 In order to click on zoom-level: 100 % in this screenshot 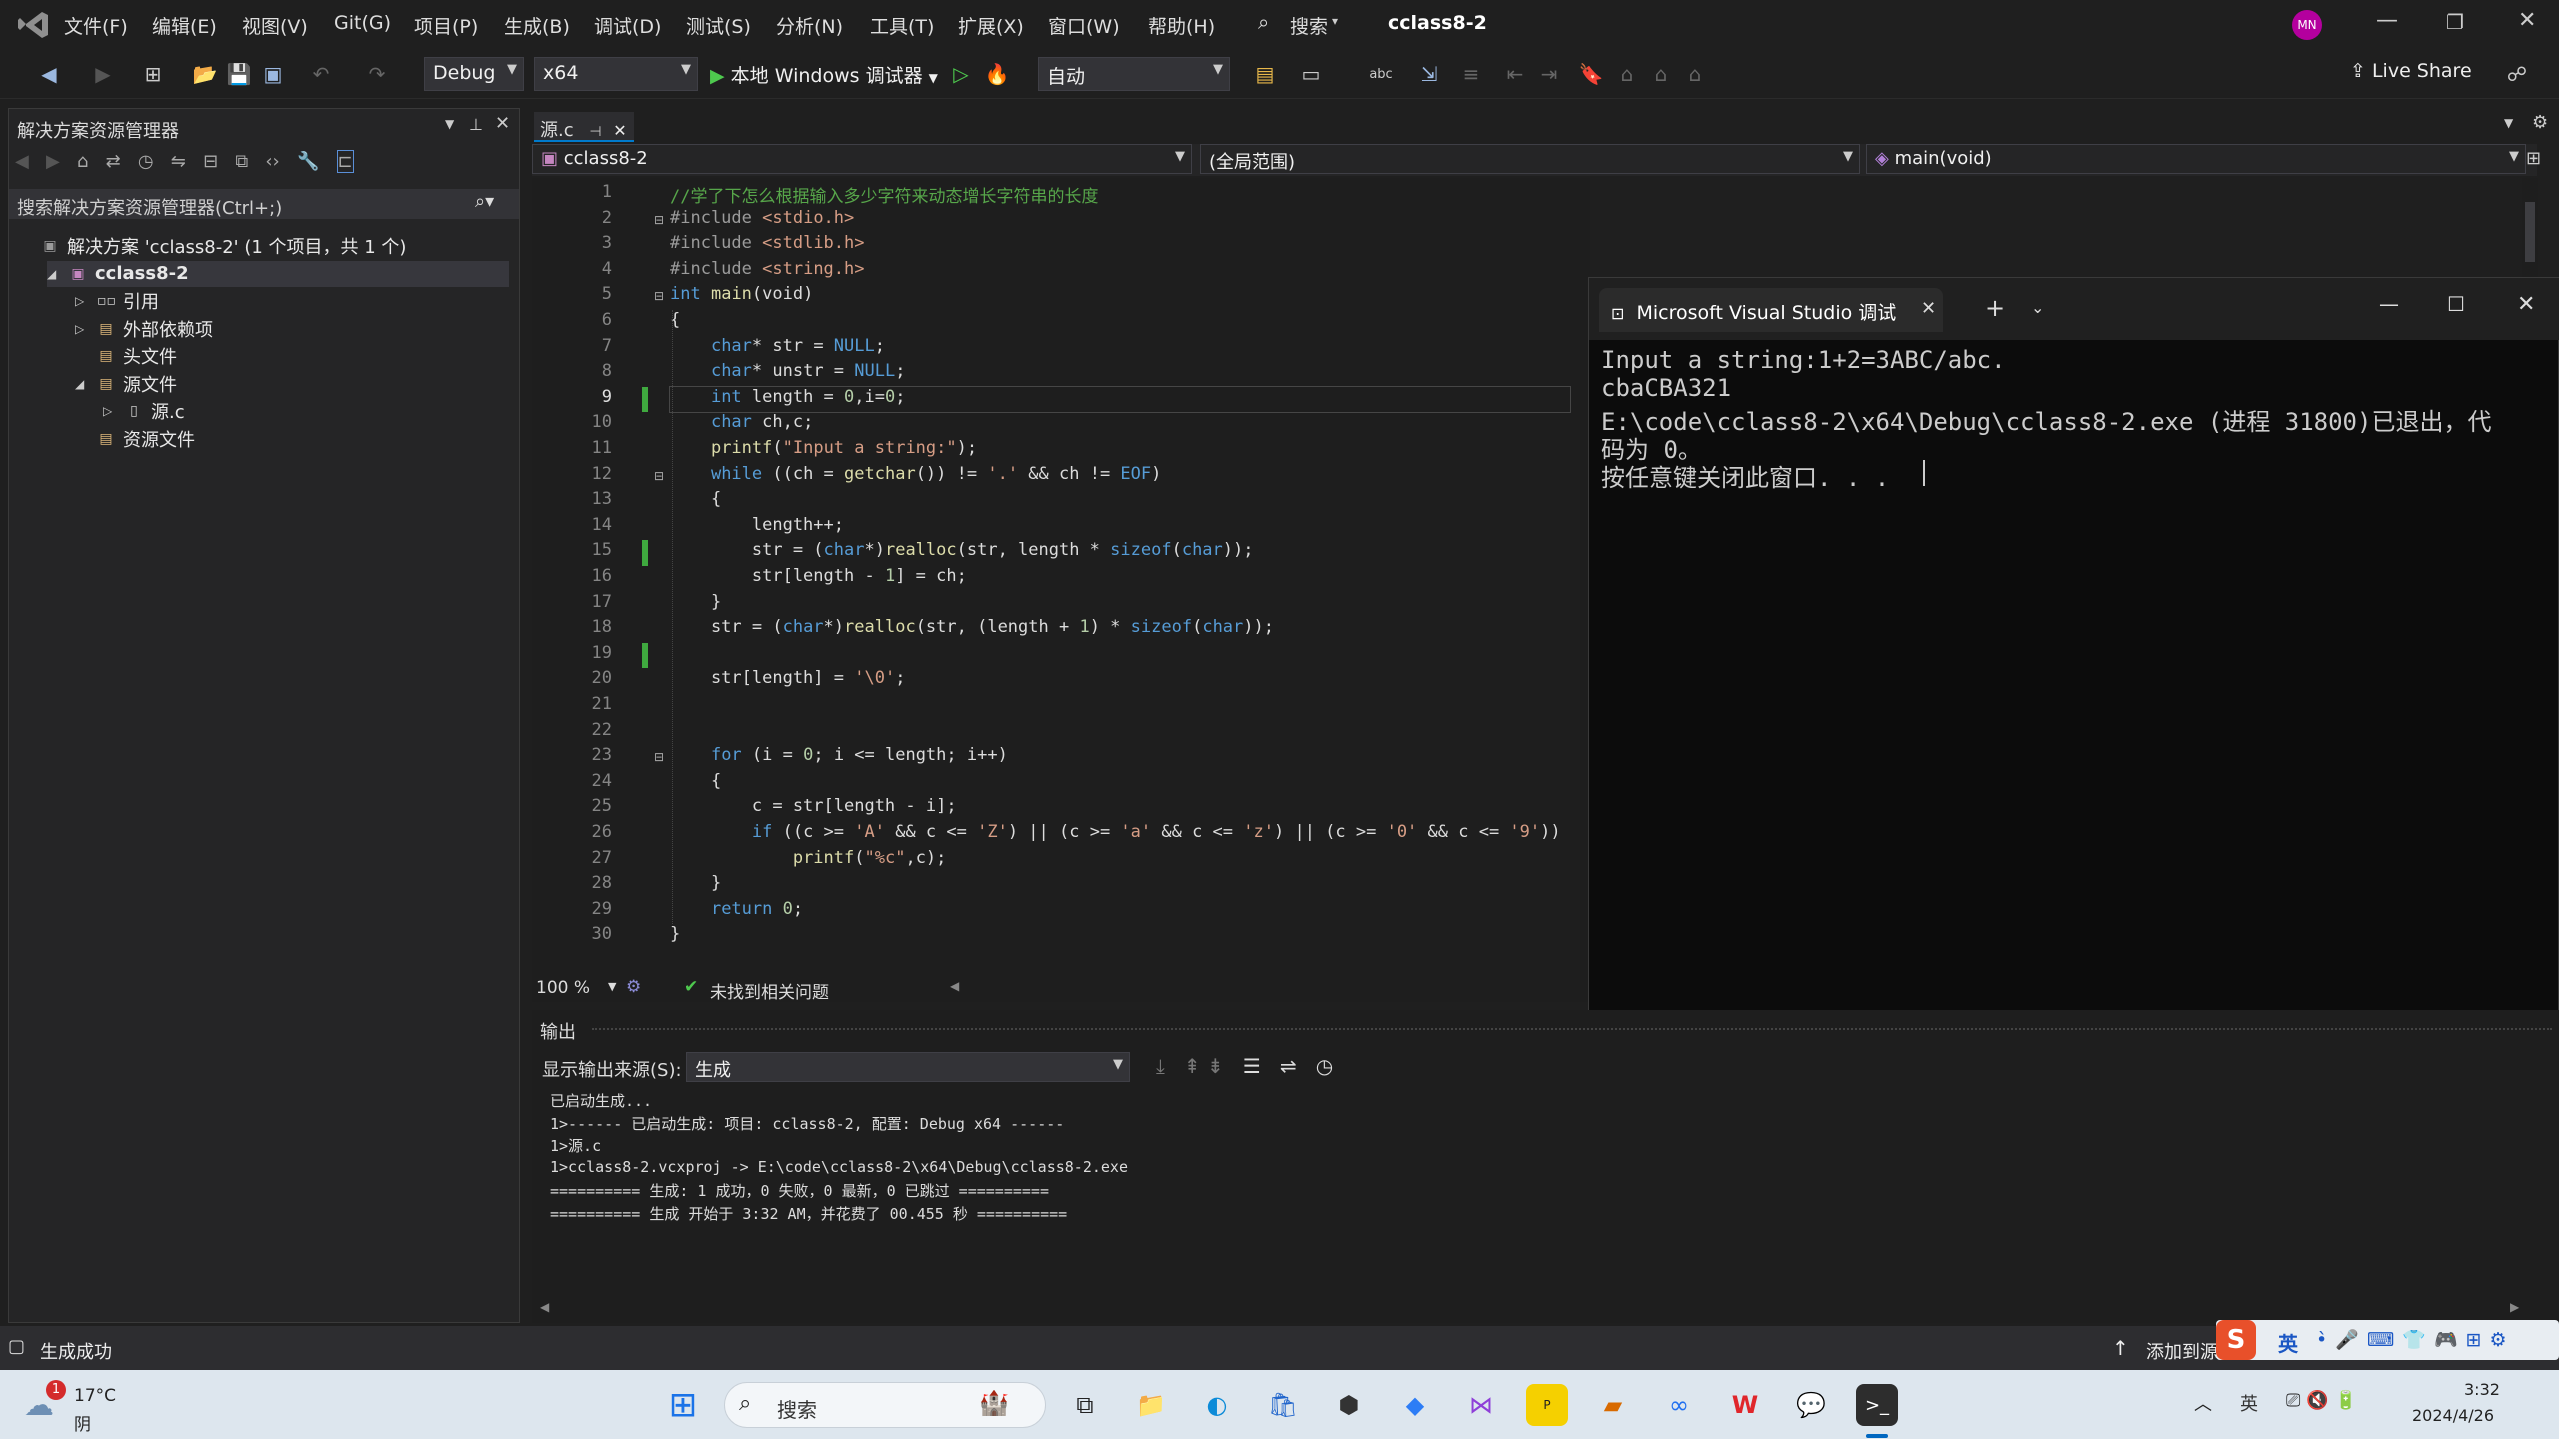, I will do `click(563, 988)`.